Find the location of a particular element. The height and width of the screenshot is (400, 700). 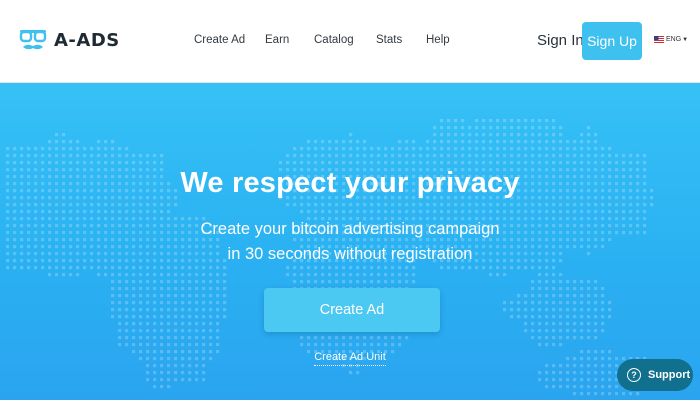

create-ad-button-label: Create Ad is located at coordinates (352, 310).